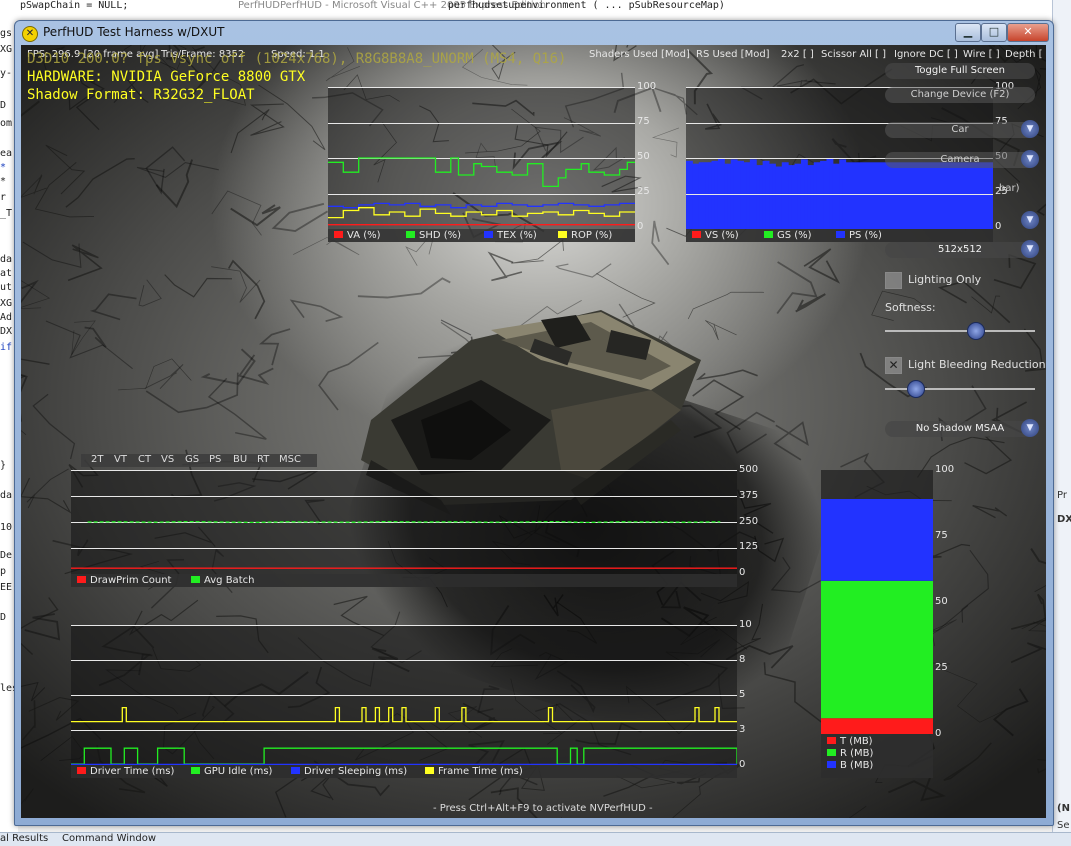  Describe the element at coordinates (3, 571) in the screenshot. I see `ide-code-fragment: p` at that location.